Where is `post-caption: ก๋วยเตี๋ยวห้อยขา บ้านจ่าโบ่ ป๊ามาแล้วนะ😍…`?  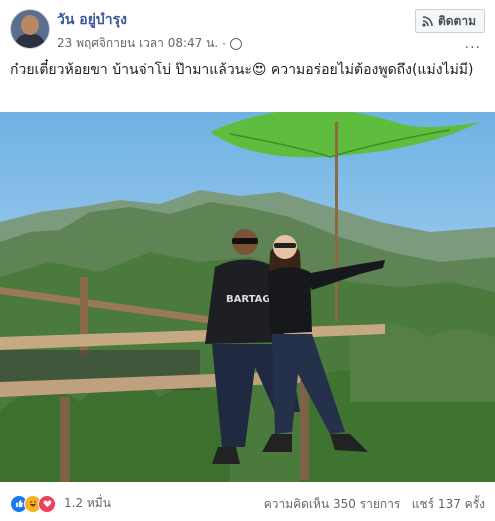 post-caption: ก๋วยเตี๋ยวห้อยขา บ้านจ่าโบ่ ป๊ามาแล้วนะ😍… is located at coordinates (242, 70).